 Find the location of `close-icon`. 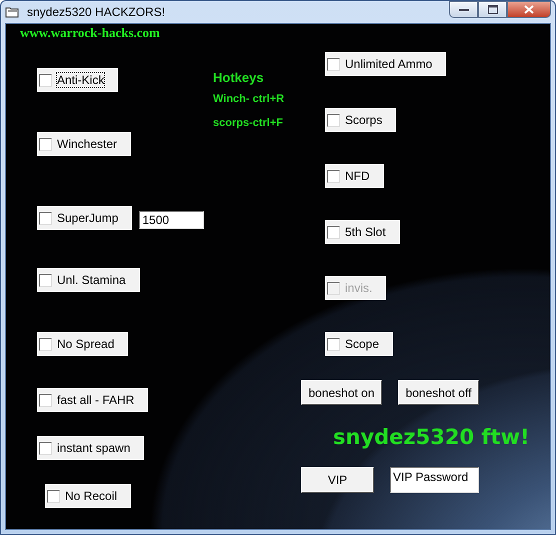

close-icon is located at coordinates (529, 9).